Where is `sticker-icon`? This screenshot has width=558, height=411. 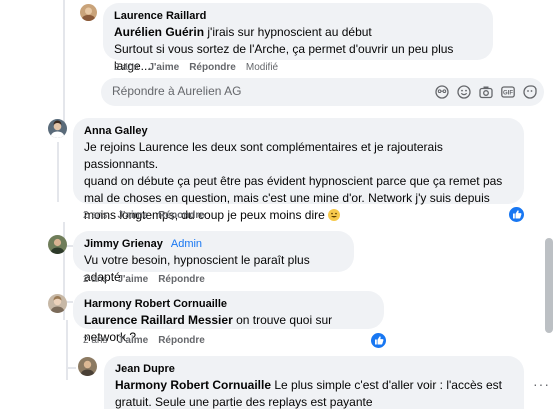 sticker-icon is located at coordinates (442, 92).